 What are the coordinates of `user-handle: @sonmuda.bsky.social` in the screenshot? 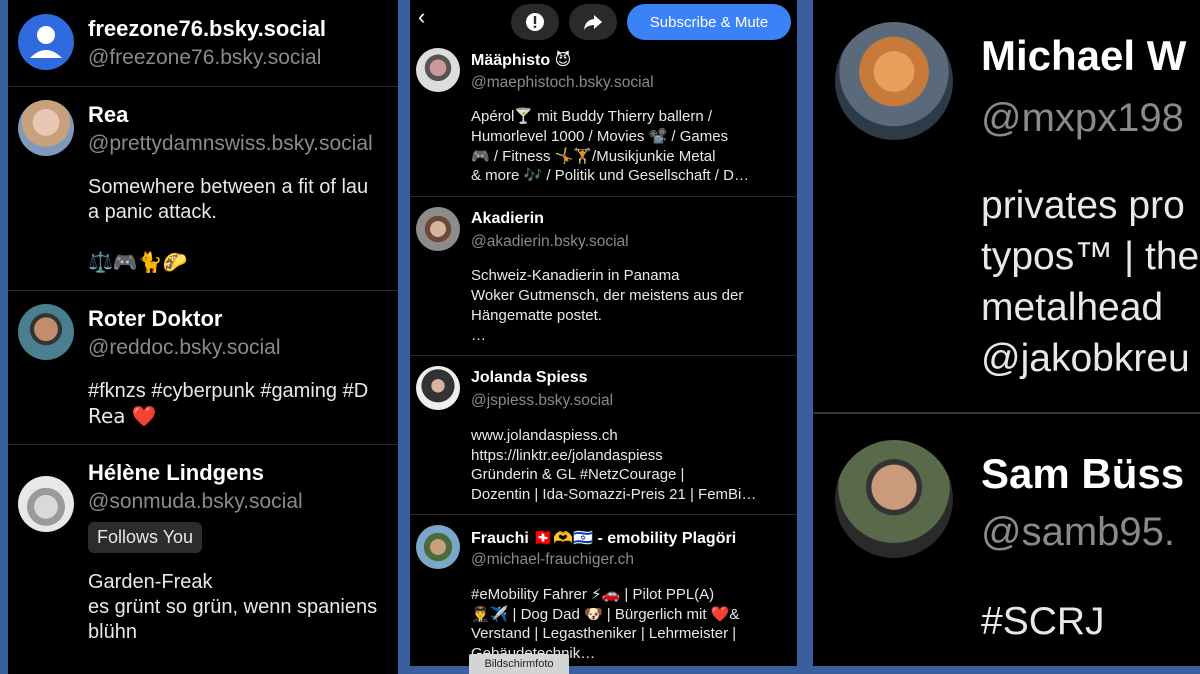 It's located at (195, 501).